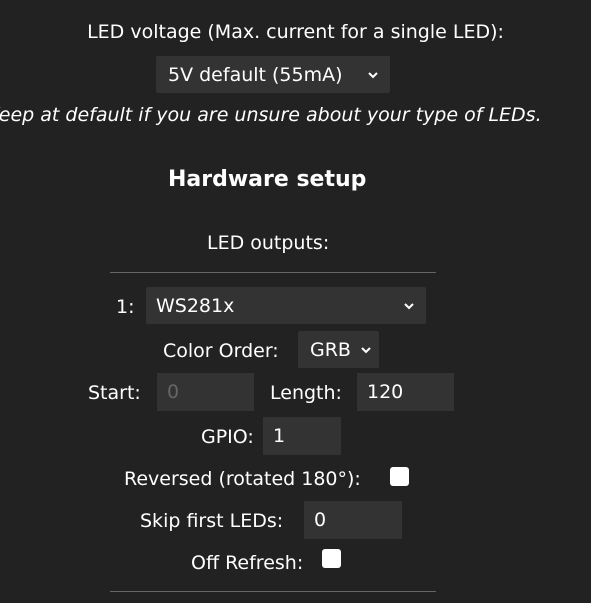  Describe the element at coordinates (273, 272) in the screenshot. I see `divider-top` at that location.